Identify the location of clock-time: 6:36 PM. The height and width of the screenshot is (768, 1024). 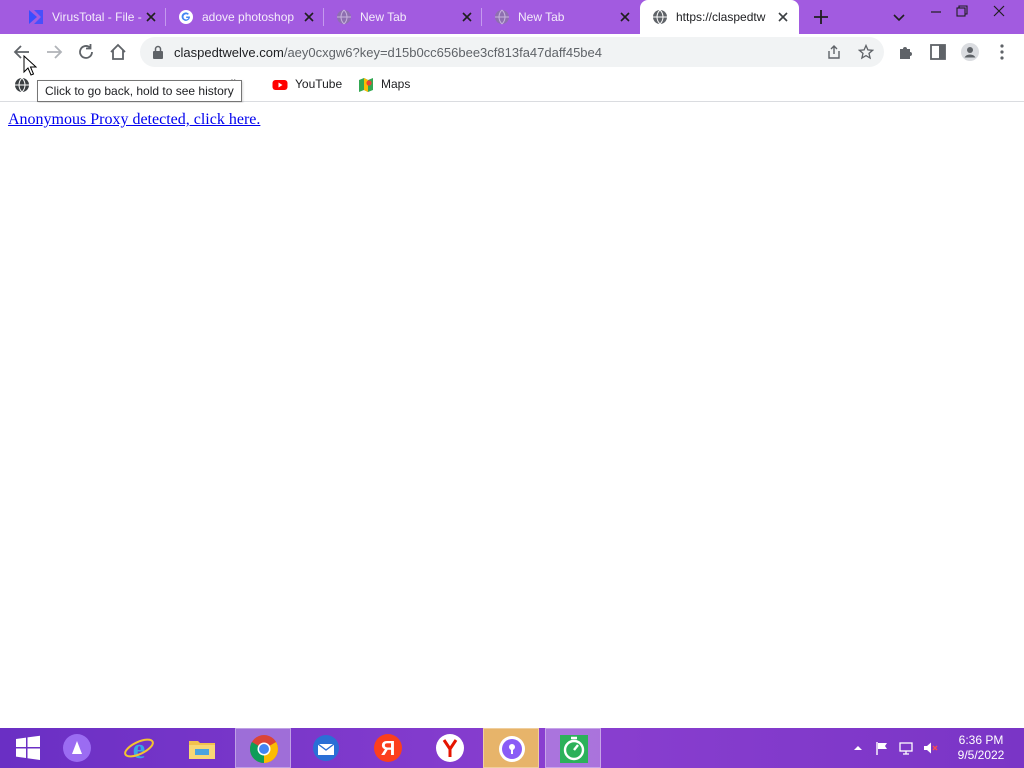
(981, 740).